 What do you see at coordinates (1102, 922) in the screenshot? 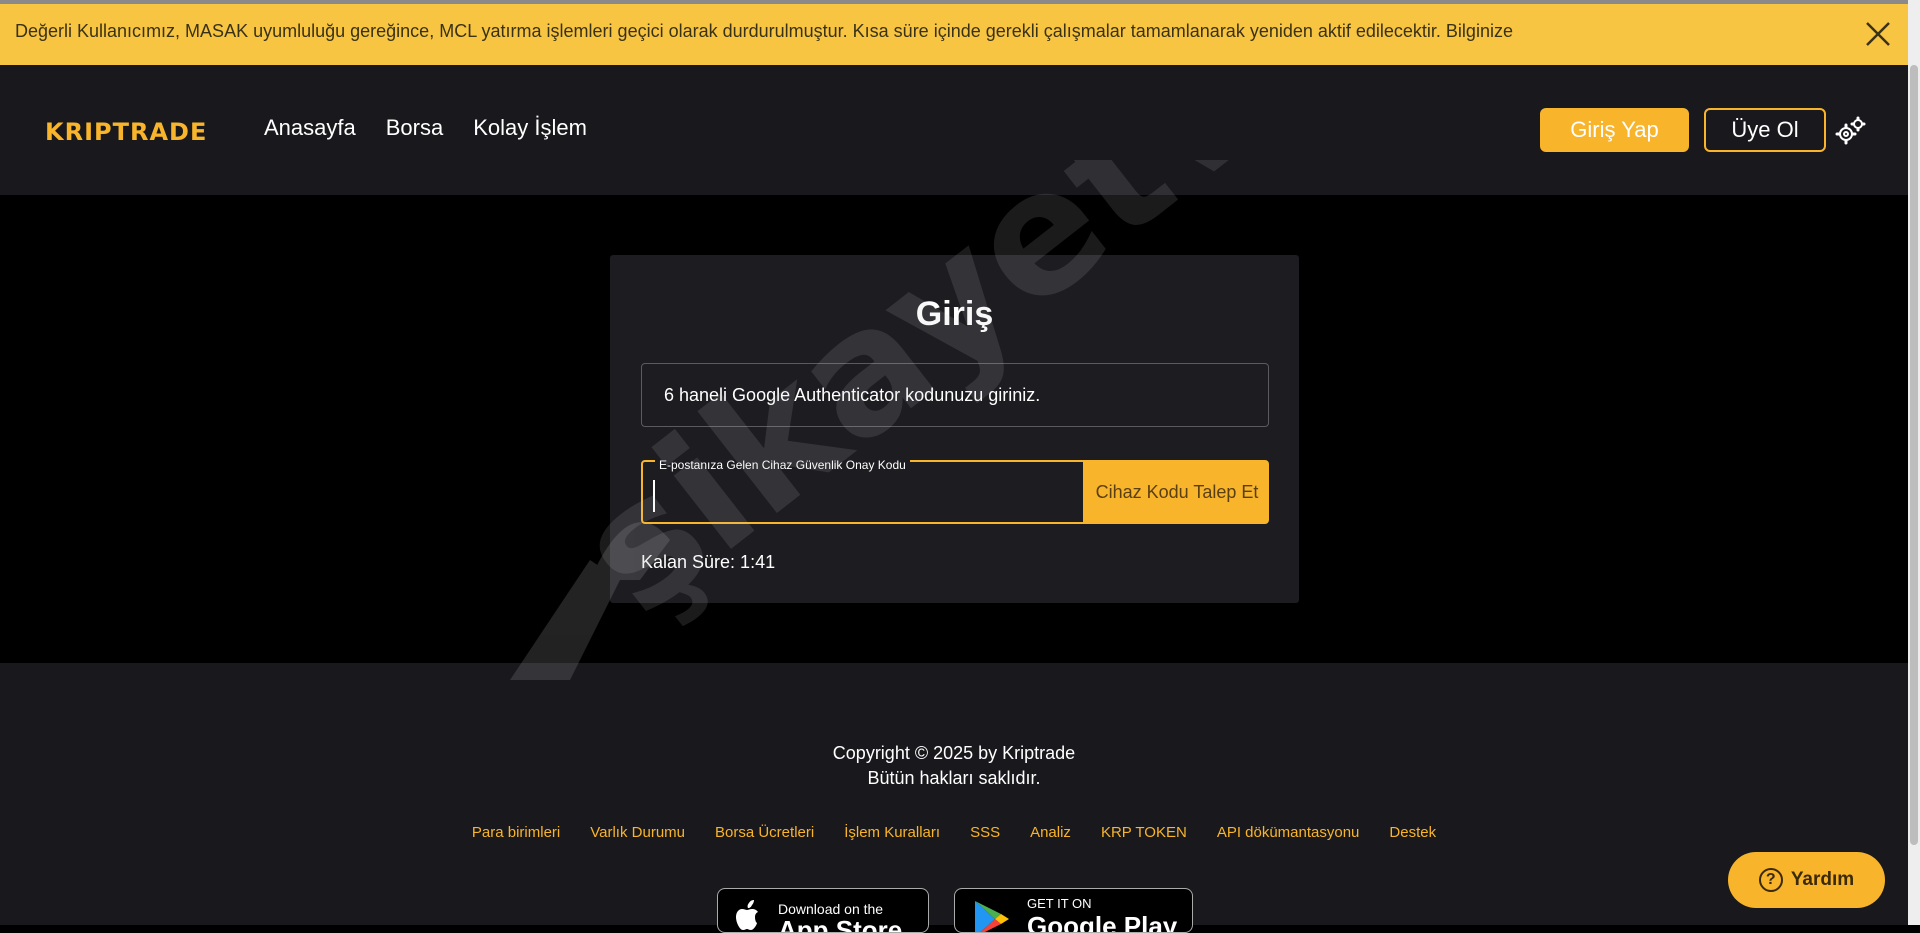
I see `gplay-big-text: Google Play` at bounding box center [1102, 922].